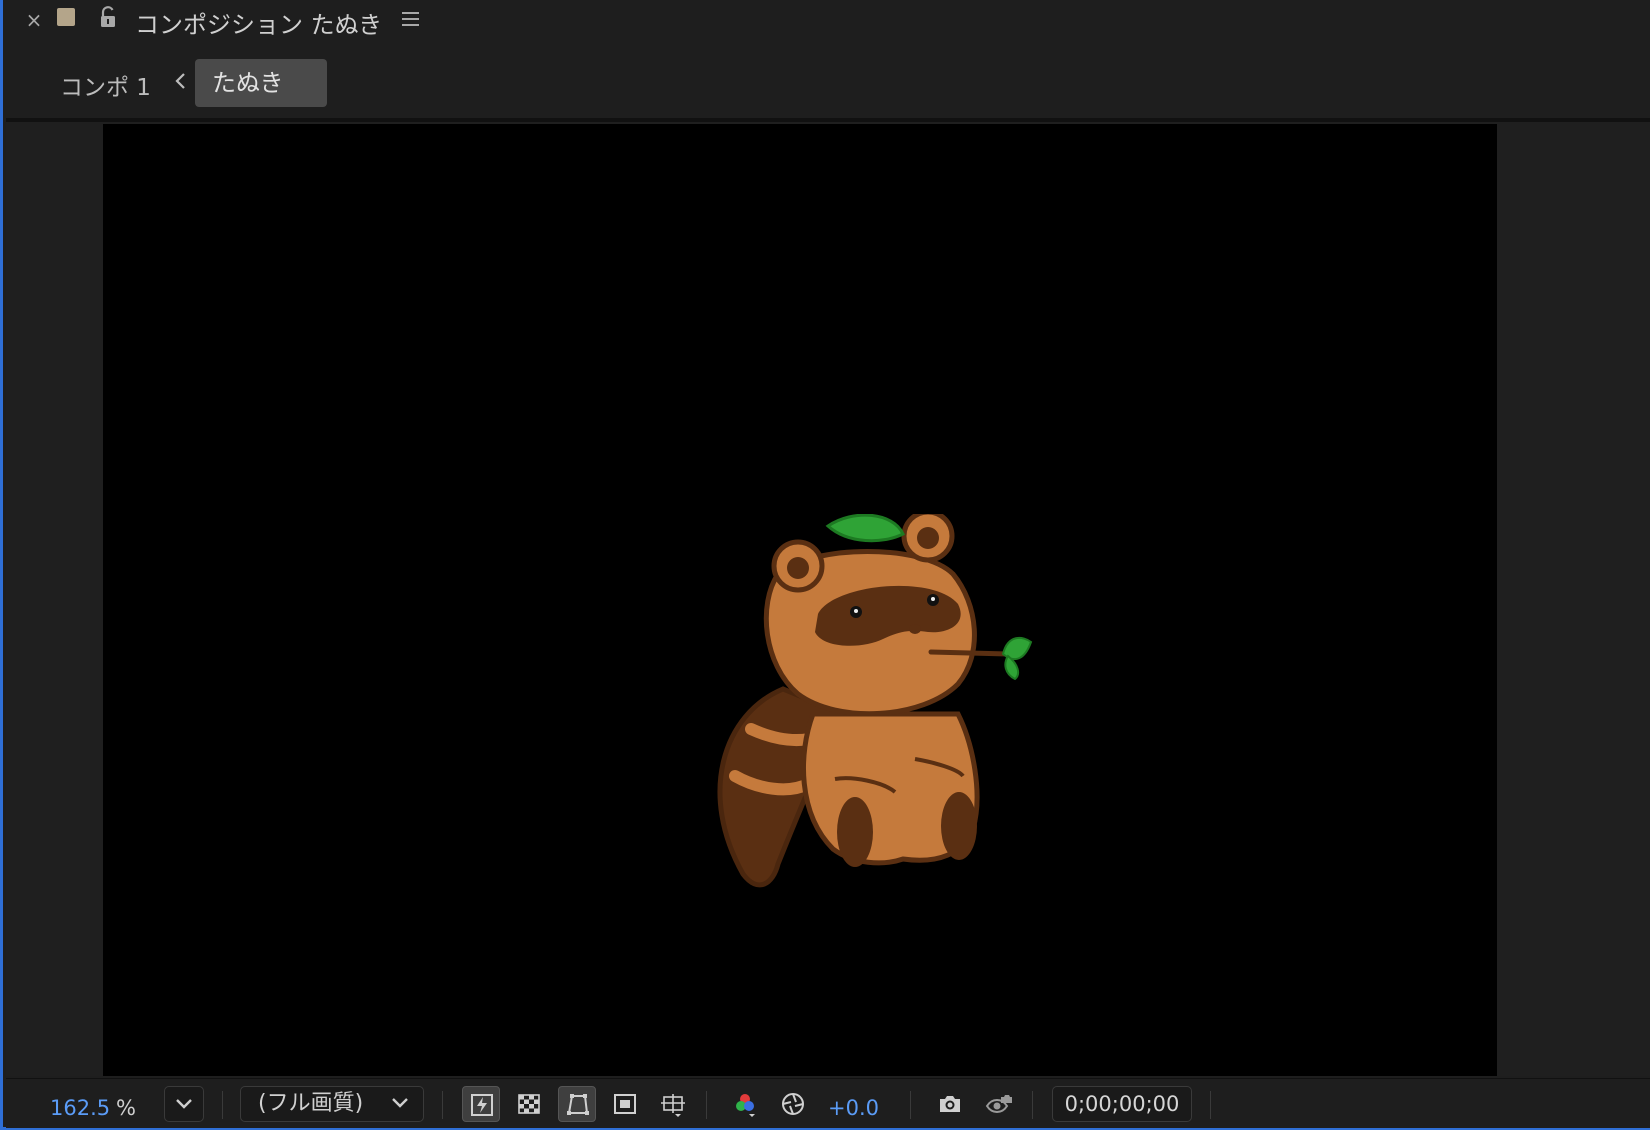  I want to click on panel-menu-icon, so click(411, 19).